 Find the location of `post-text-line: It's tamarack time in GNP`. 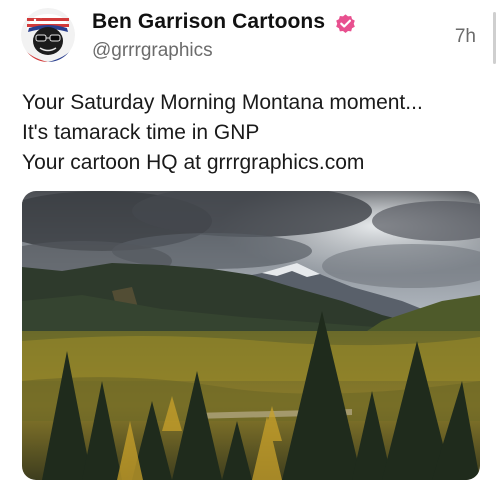

post-text-line: It's tamarack time in GNP is located at coordinates (141, 132).